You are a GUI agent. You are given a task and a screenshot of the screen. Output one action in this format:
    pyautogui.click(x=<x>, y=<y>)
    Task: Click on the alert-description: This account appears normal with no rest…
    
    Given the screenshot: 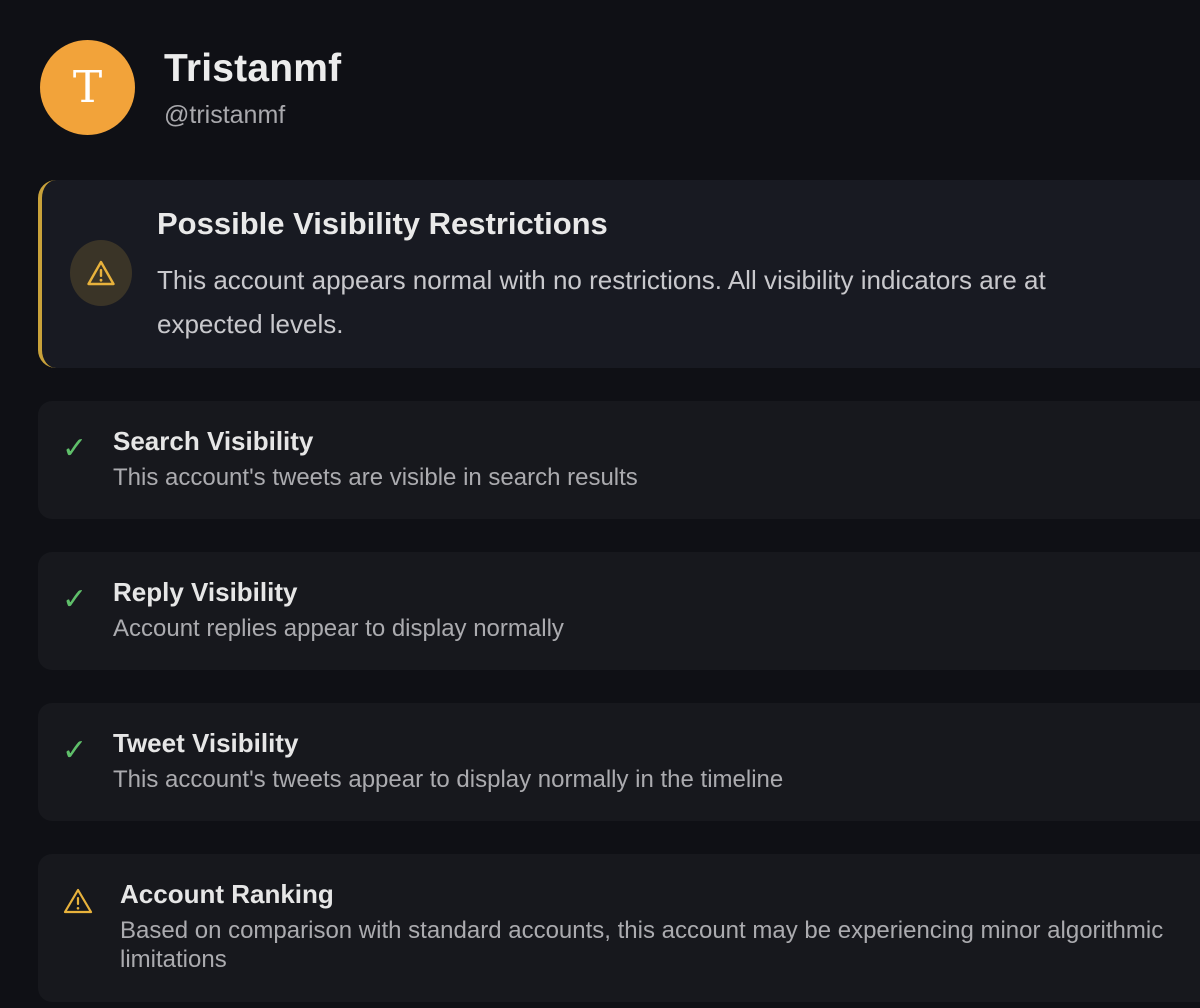 What is the action you would take?
    pyautogui.click(x=601, y=302)
    